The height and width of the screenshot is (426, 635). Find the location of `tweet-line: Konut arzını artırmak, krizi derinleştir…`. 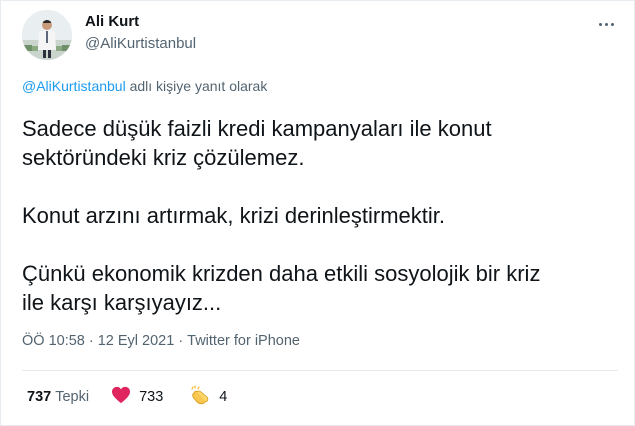

tweet-line: Konut arzını artırmak, krizi derinleştir… is located at coordinates (234, 215).